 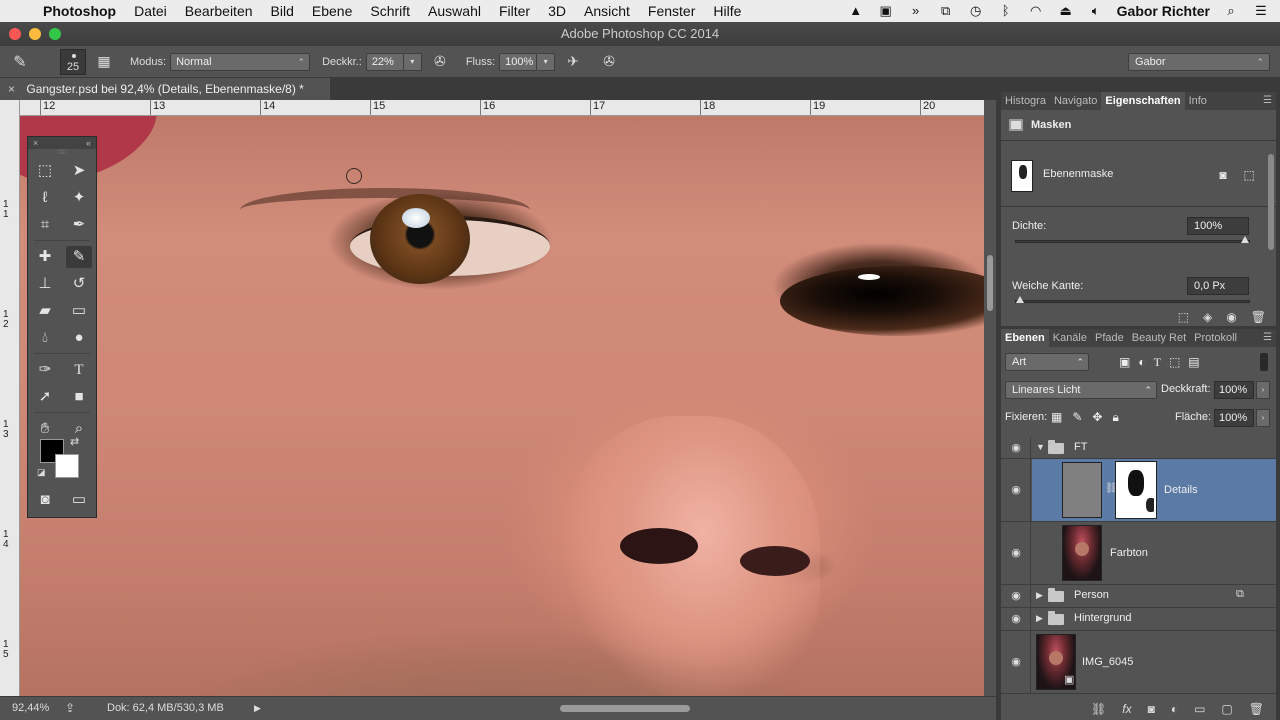 I want to click on brush-panel-icon: ▦, so click(x=104, y=61).